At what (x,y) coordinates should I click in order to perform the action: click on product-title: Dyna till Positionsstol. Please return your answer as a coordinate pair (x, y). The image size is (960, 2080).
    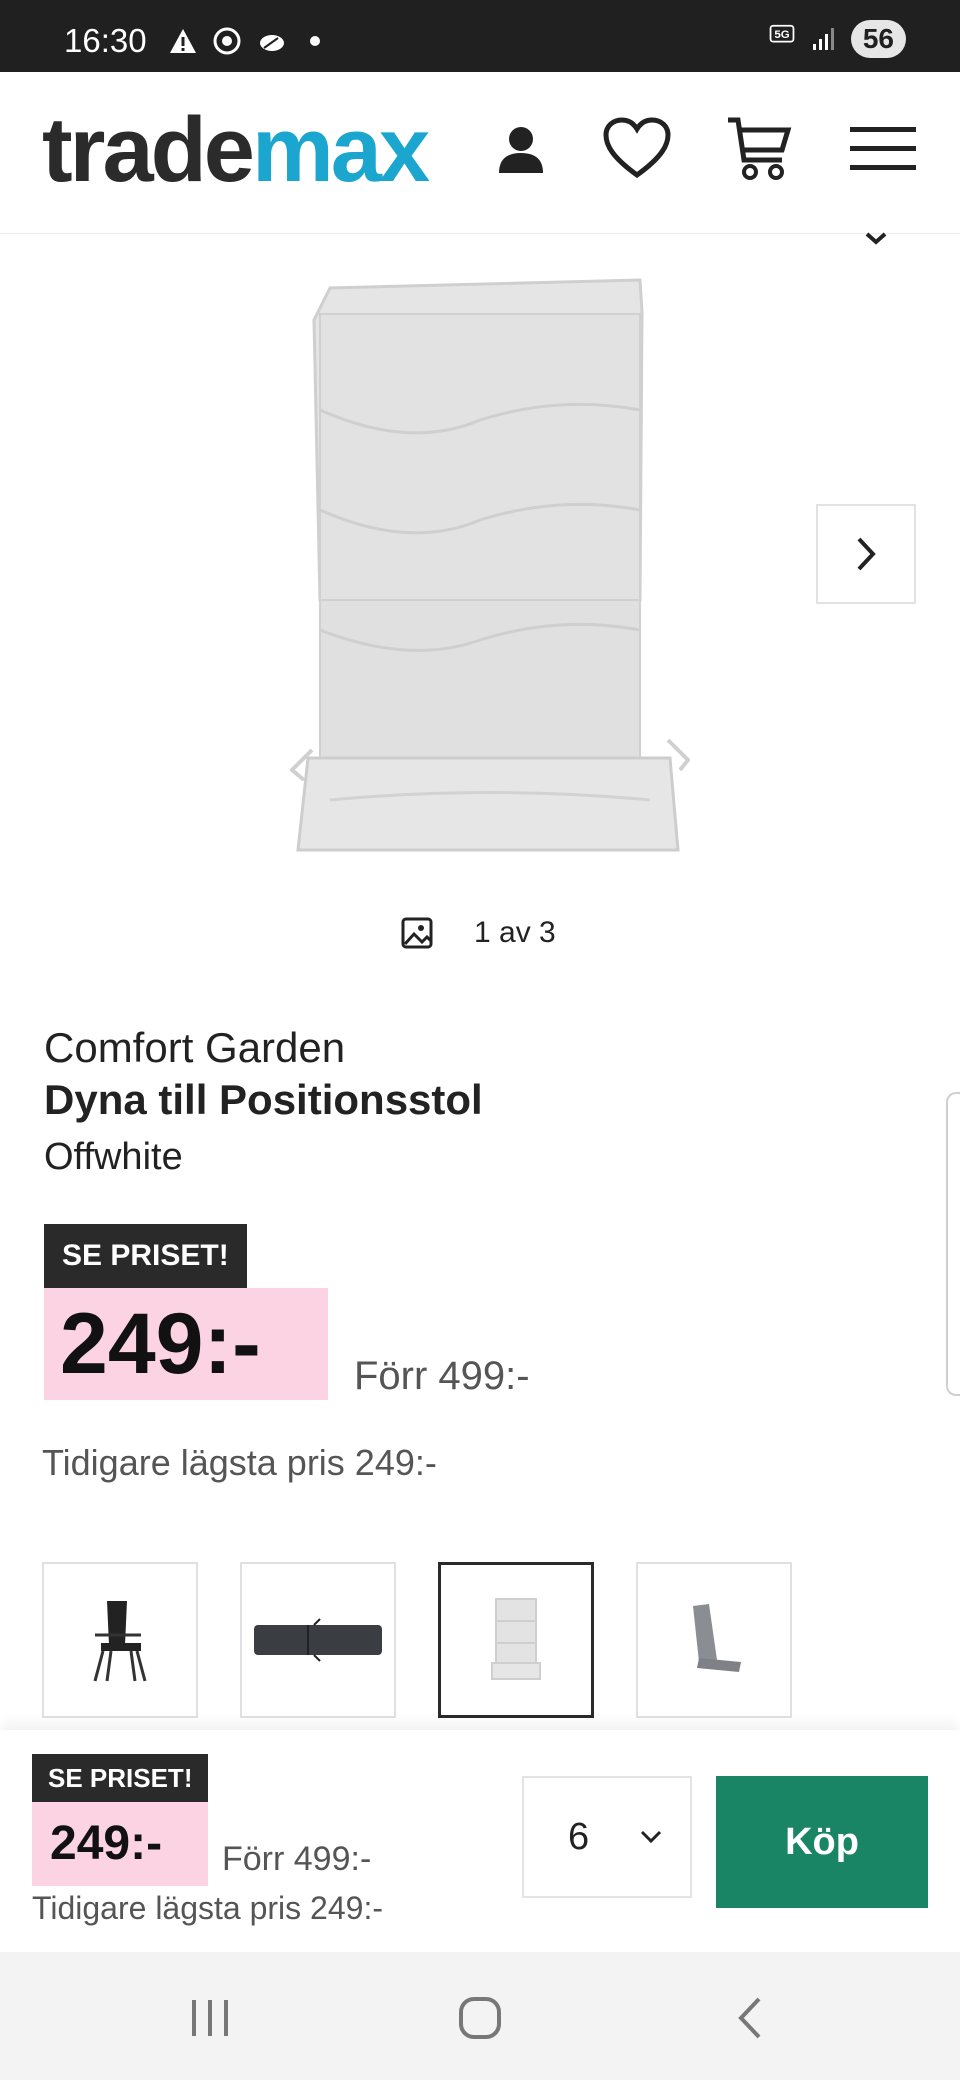
    Looking at the image, I should click on (263, 1099).